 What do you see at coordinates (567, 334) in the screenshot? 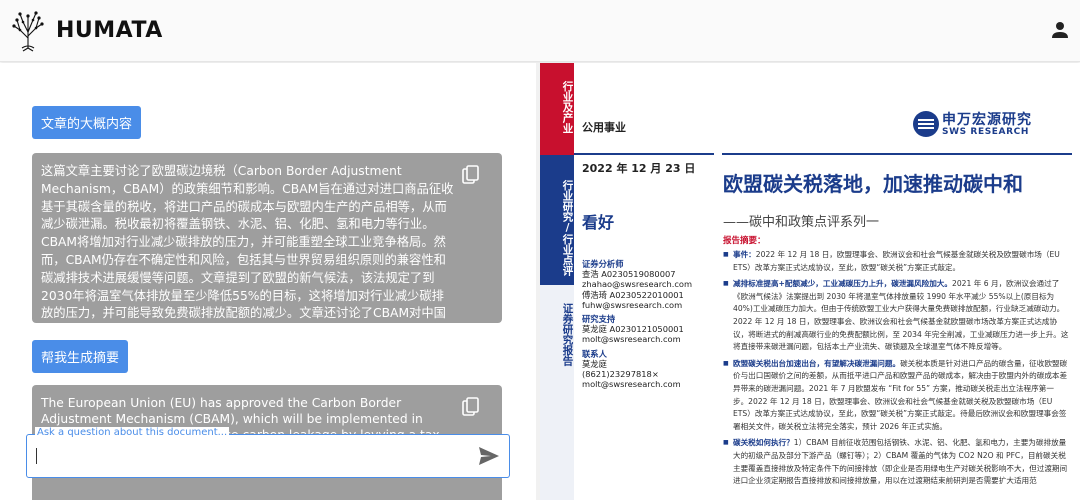
I see `side-label-report: 证券研究报告` at bounding box center [567, 334].